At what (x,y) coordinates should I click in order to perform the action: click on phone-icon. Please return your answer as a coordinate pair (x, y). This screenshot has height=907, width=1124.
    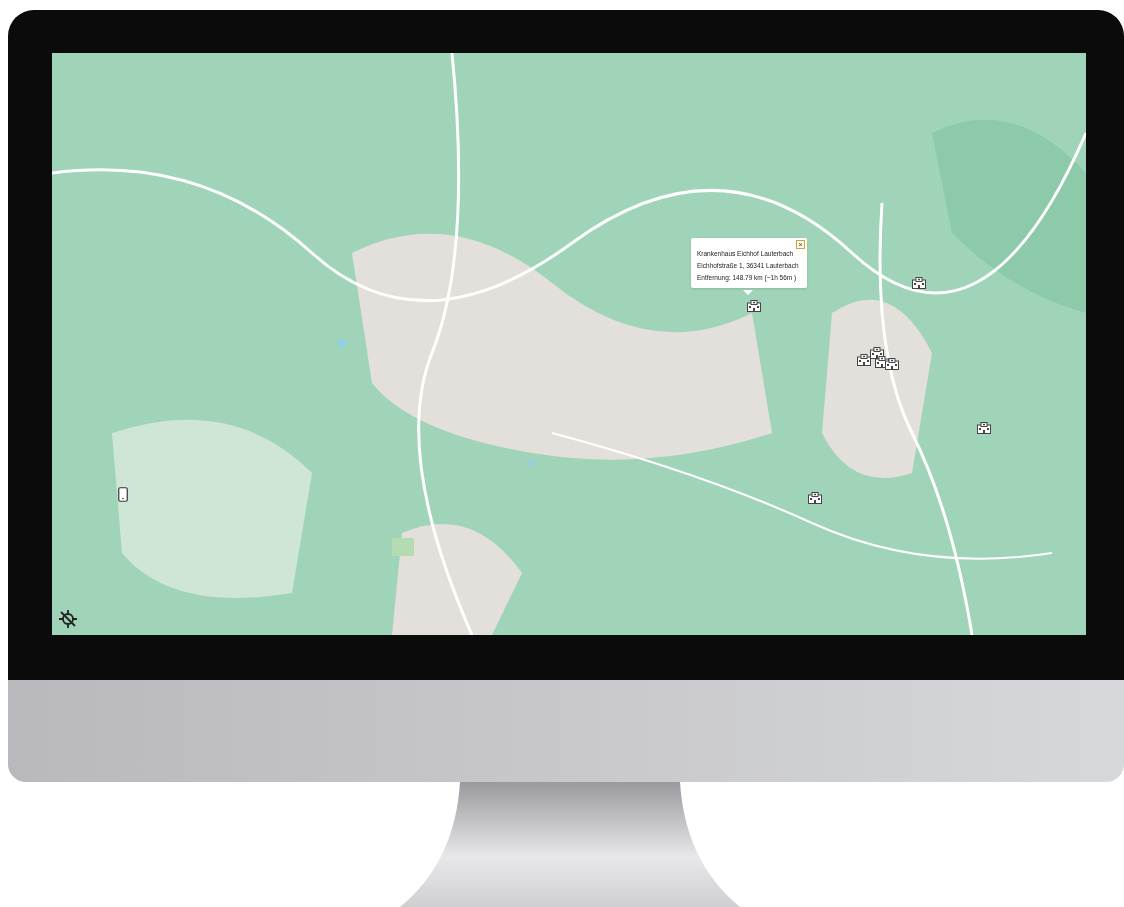
    Looking at the image, I should click on (123, 494).